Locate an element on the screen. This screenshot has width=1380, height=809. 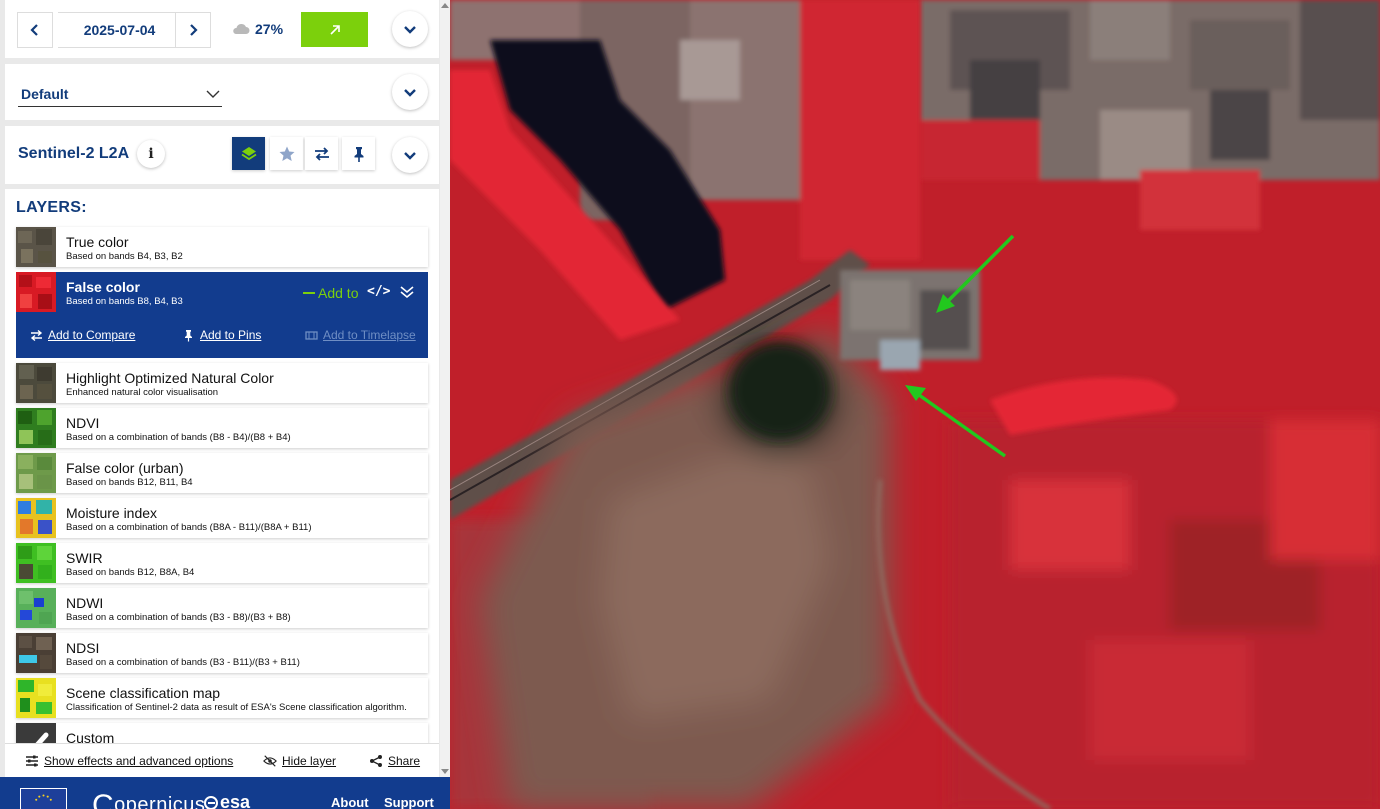
add-to-label: Add to is located at coordinates (338, 293).